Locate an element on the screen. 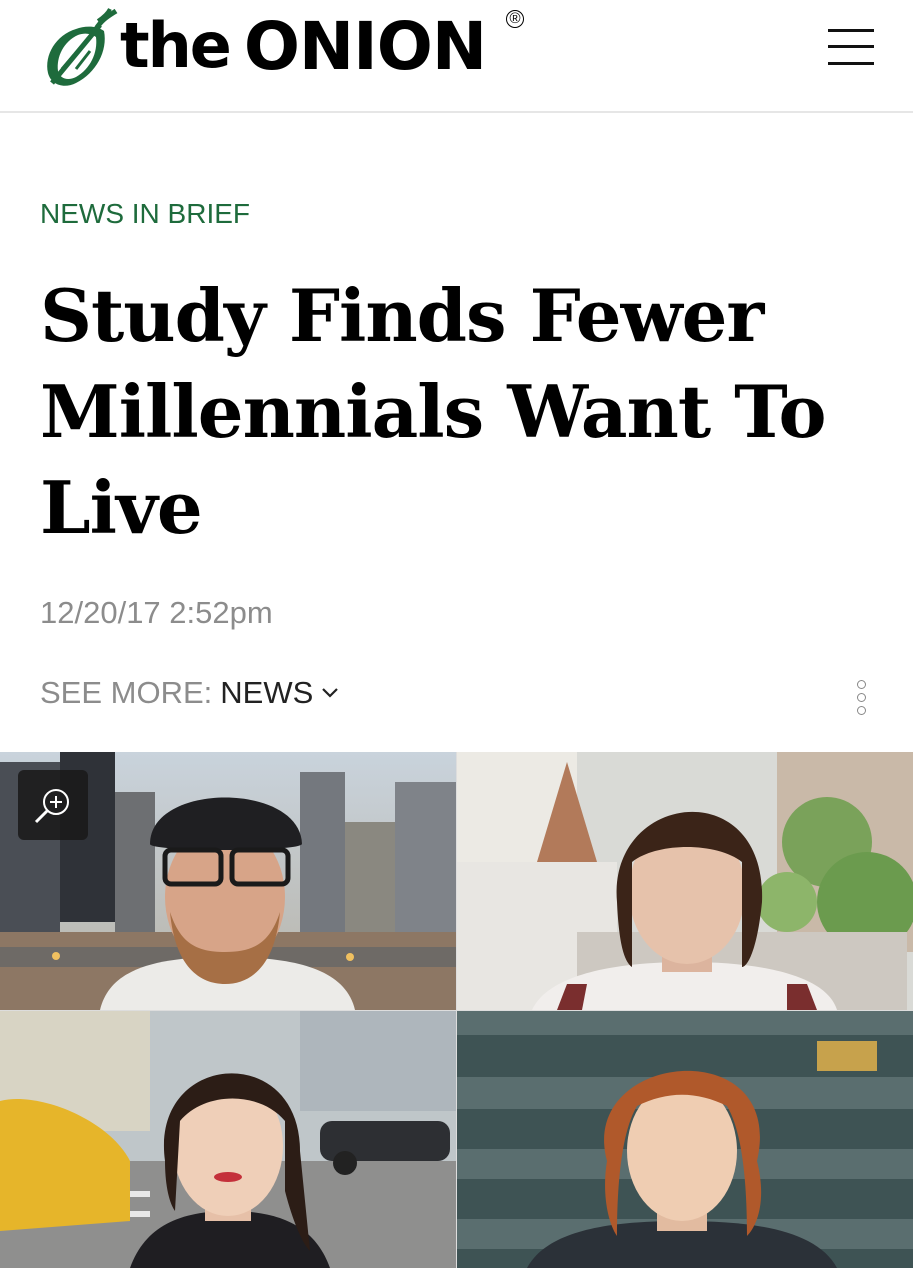 The height and width of the screenshot is (1280, 913). photo-man-curly is located at coordinates (685, 1139).